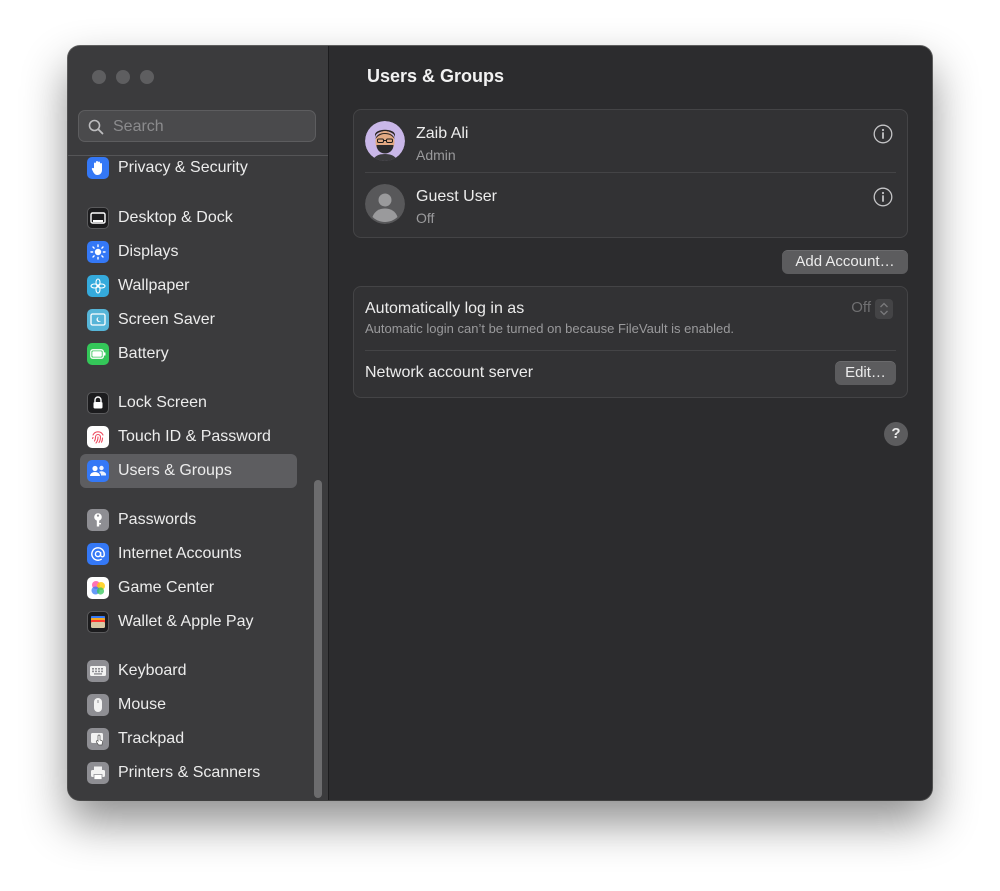  Describe the element at coordinates (99, 77) in the screenshot. I see `close-window-button` at that location.